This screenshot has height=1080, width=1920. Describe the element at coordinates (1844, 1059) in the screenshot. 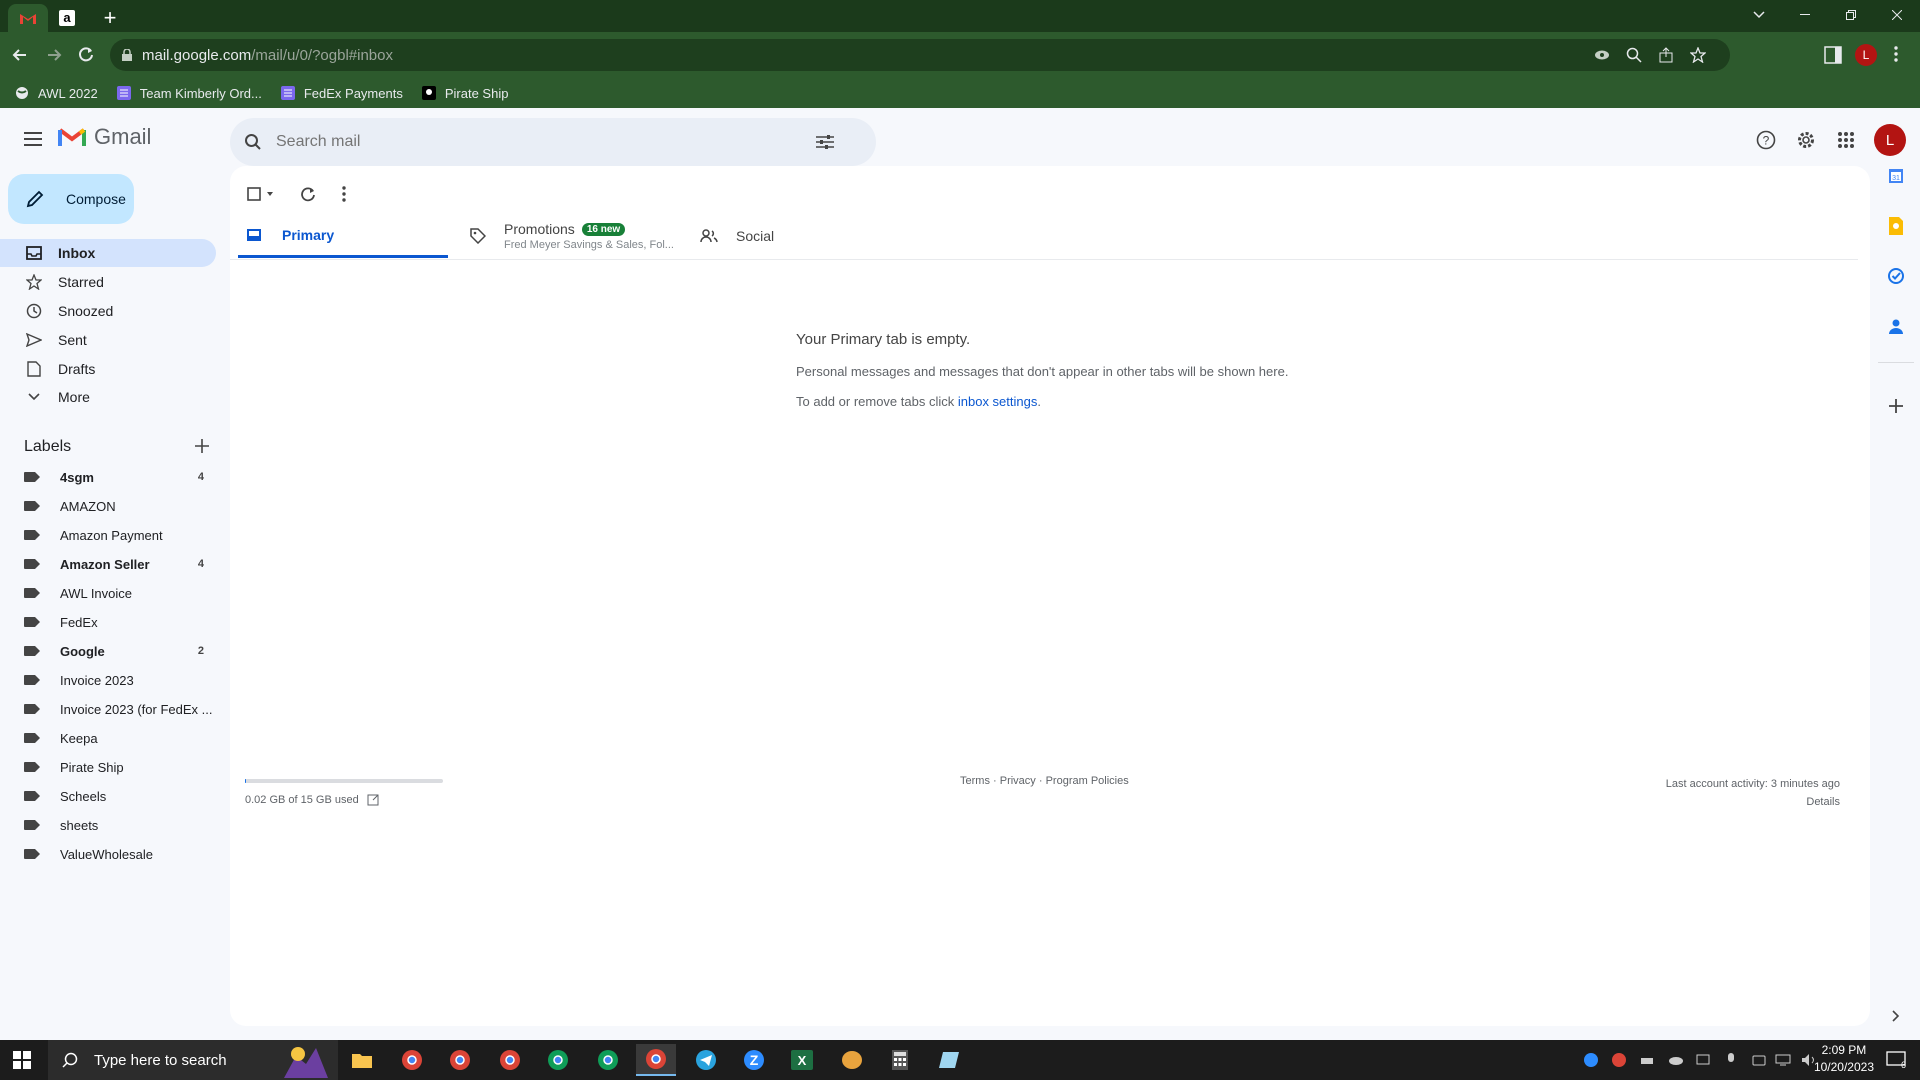

I see `taskbar-clock: 2:09 PM 10/20/2023` at that location.